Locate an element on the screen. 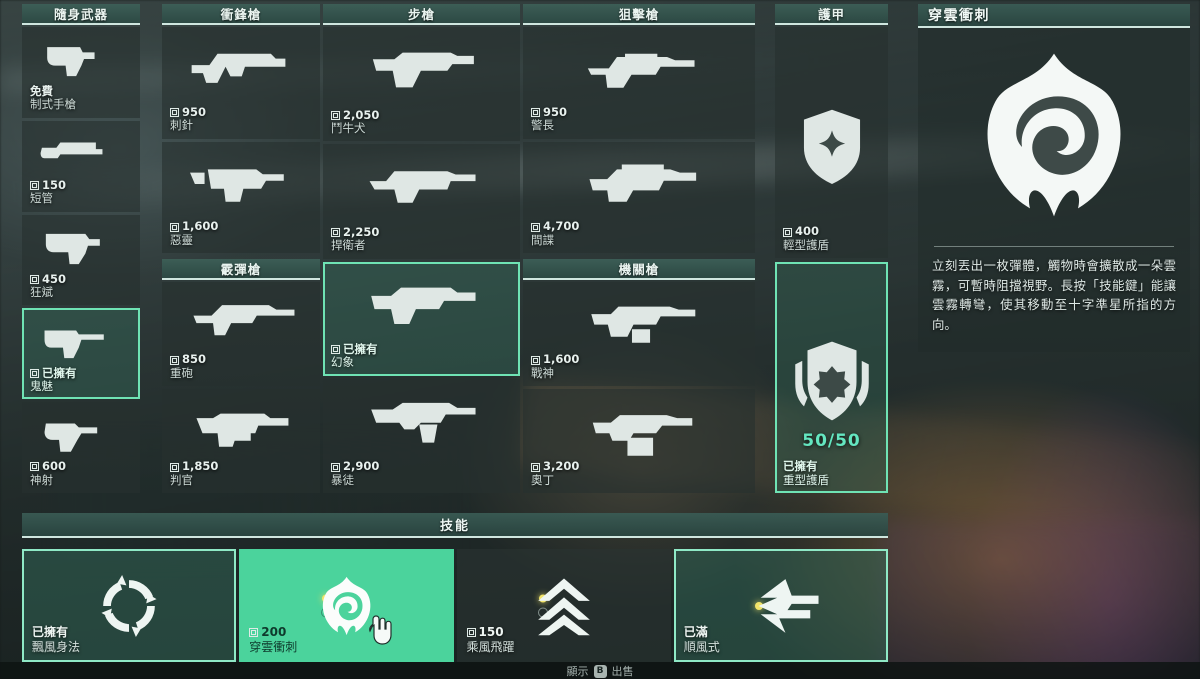 This screenshot has height=679, width=1200. weapon-cell-shotgun-judge: 1,850 判官 is located at coordinates (241, 441).